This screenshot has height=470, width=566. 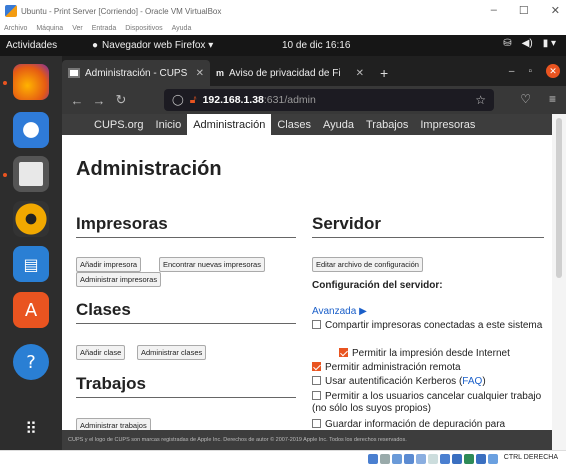 I want to click on vbox-menu-entrada: Entrada, so click(x=104, y=28).